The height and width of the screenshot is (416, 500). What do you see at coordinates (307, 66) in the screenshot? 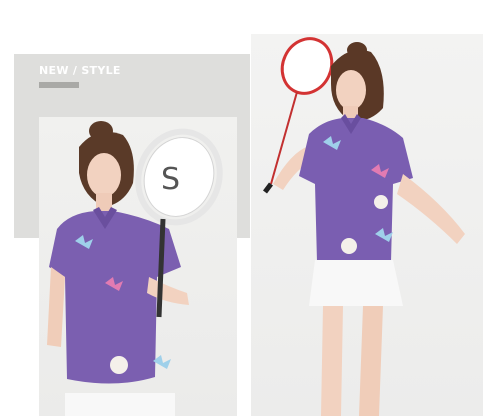
I see `racket-frame-shape` at bounding box center [307, 66].